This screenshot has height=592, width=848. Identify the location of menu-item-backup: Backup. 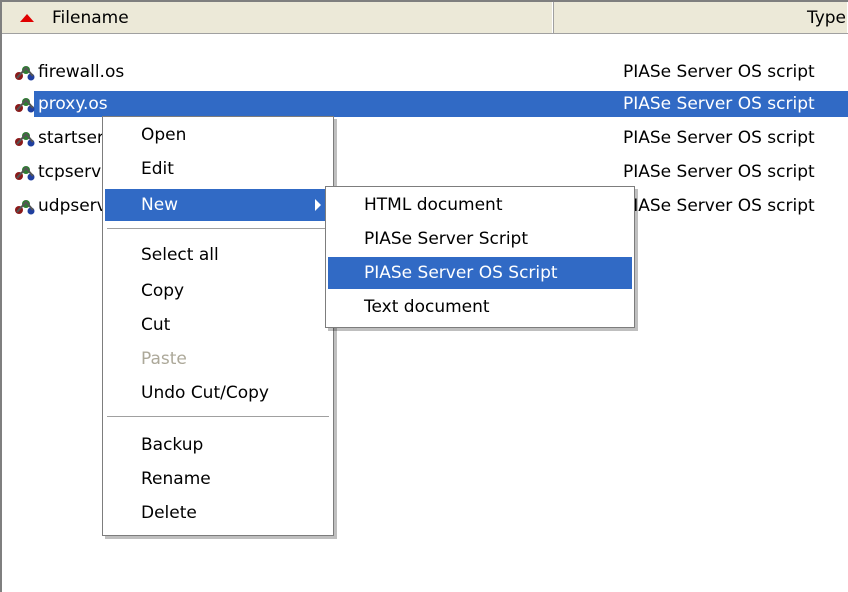
(218, 445).